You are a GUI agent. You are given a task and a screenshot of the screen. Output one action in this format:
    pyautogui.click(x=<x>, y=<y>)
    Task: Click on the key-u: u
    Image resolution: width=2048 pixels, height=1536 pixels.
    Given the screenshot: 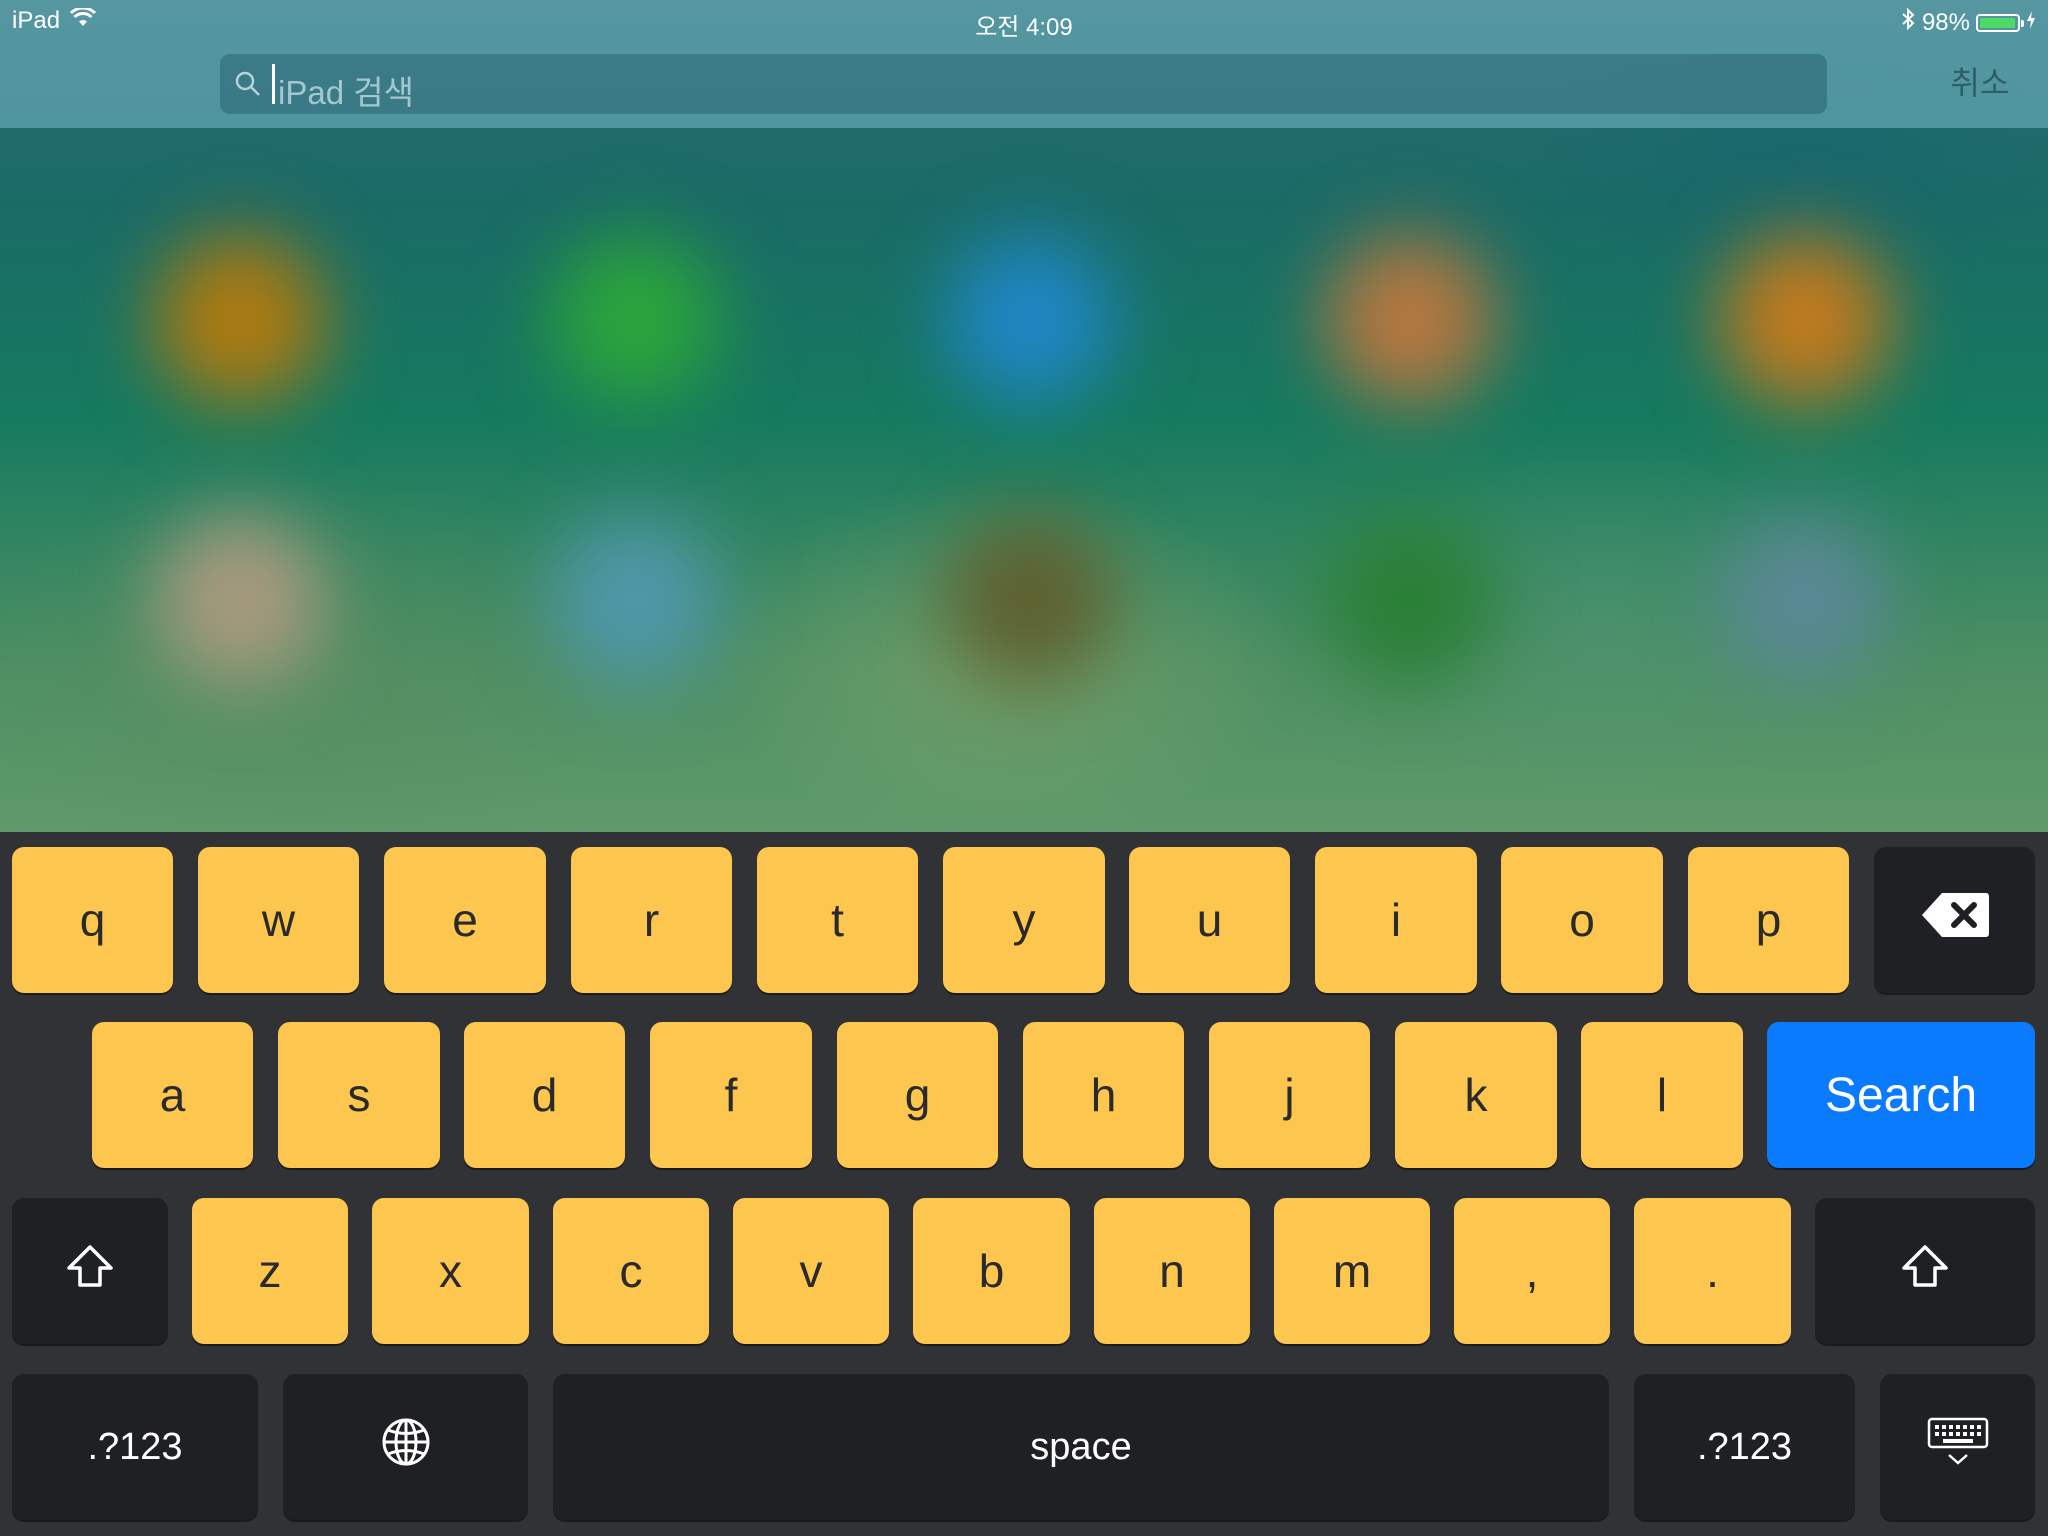 What is the action you would take?
    pyautogui.click(x=1209, y=920)
    